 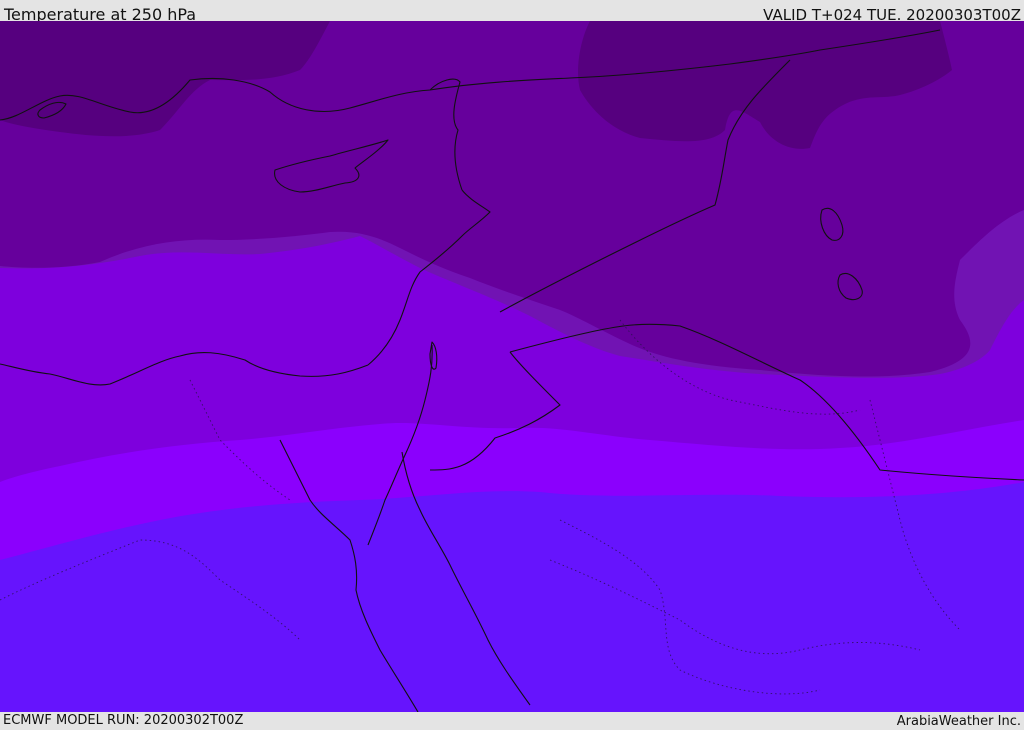 I want to click on credit-label: ArabiaWeather Inc., so click(x=958, y=721).